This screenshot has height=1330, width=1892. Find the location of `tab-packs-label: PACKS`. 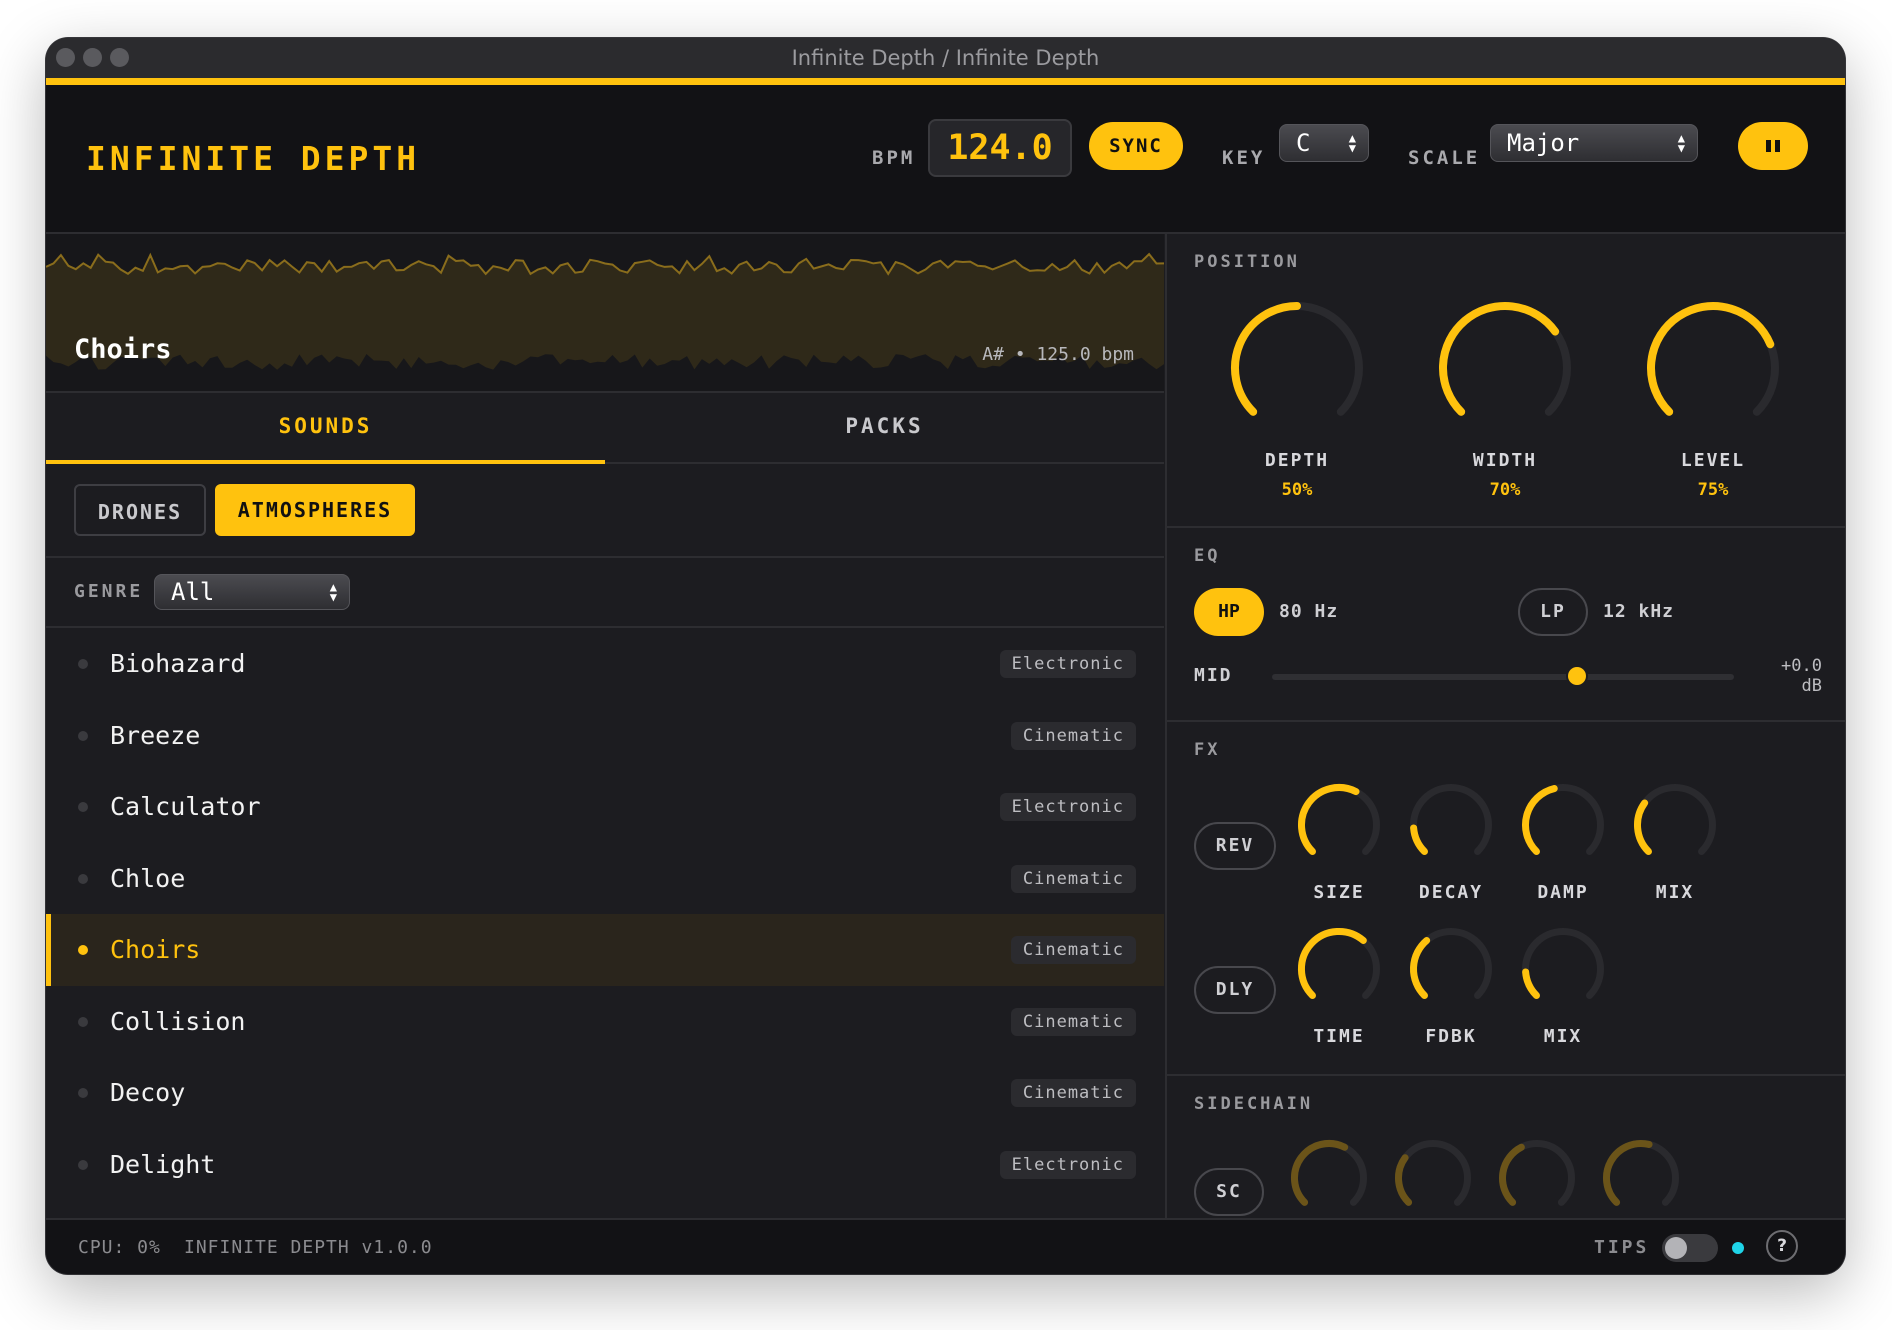

tab-packs-label: PACKS is located at coordinates (884, 426).